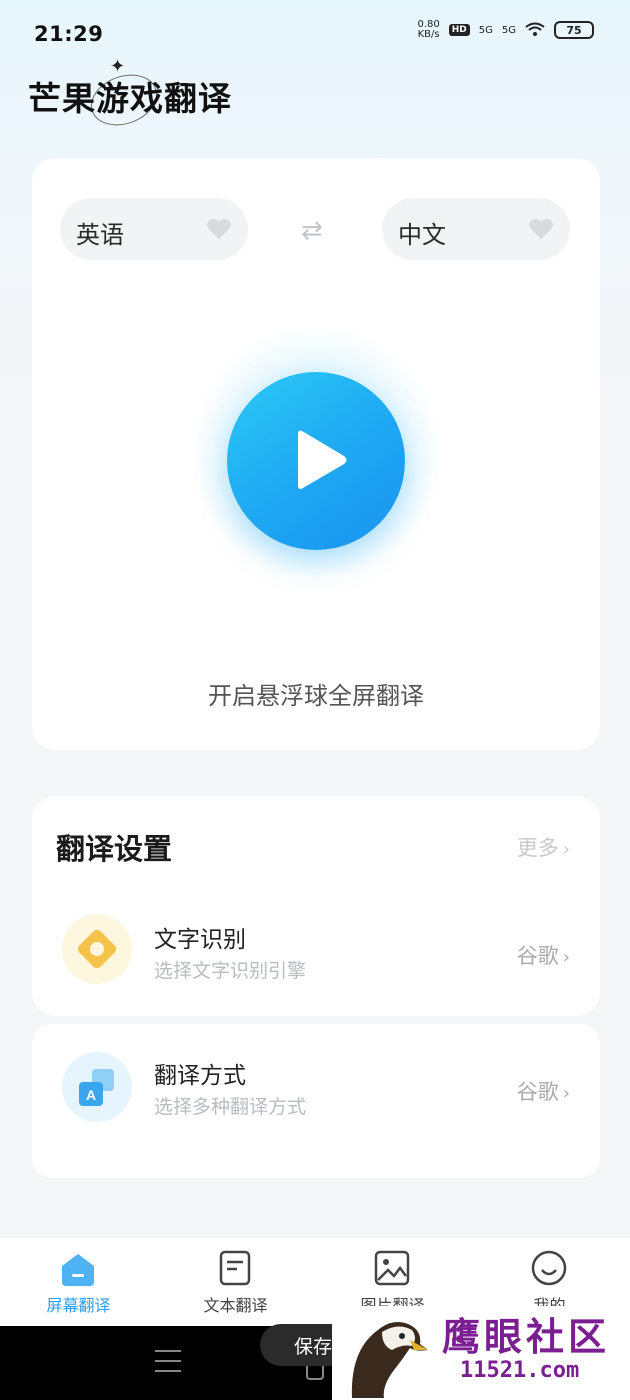  What do you see at coordinates (526, 1336) in the screenshot?
I see `watermark-text: 鹰眼社区` at bounding box center [526, 1336].